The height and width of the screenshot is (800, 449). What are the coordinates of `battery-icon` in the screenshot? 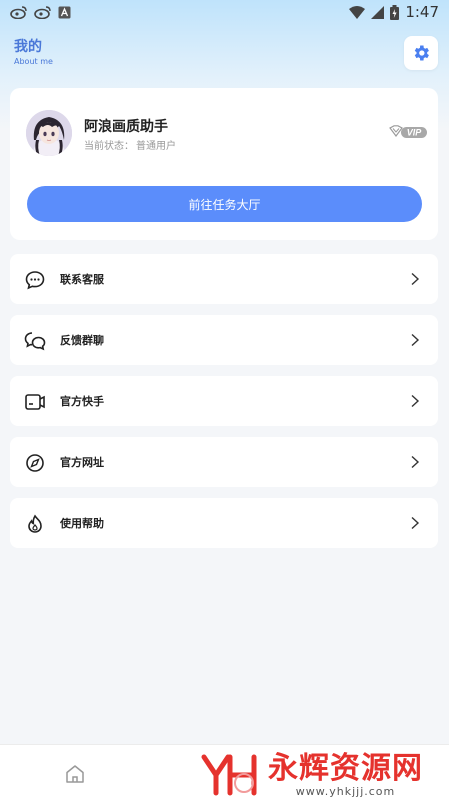 It's located at (395, 12).